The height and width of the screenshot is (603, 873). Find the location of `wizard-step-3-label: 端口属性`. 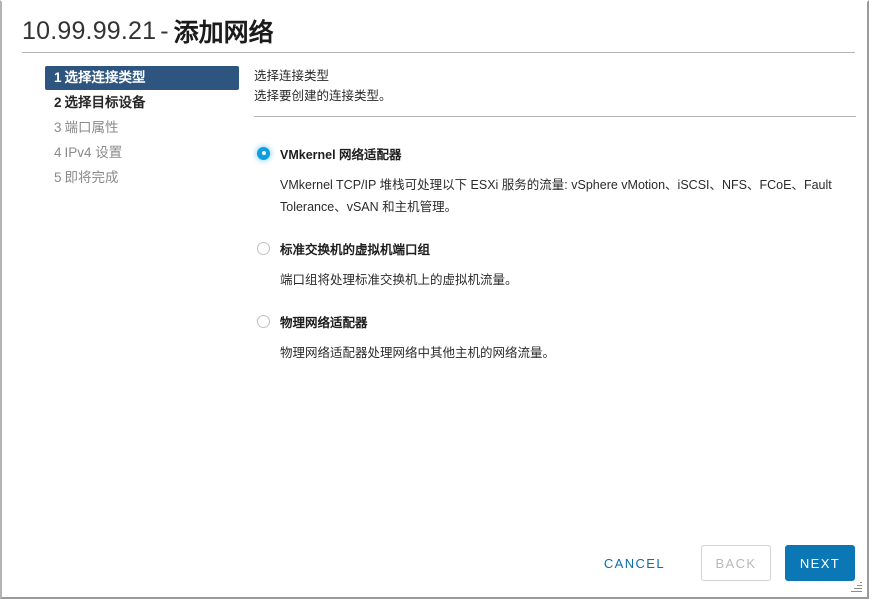

wizard-step-3-label: 端口属性 is located at coordinates (91, 127).